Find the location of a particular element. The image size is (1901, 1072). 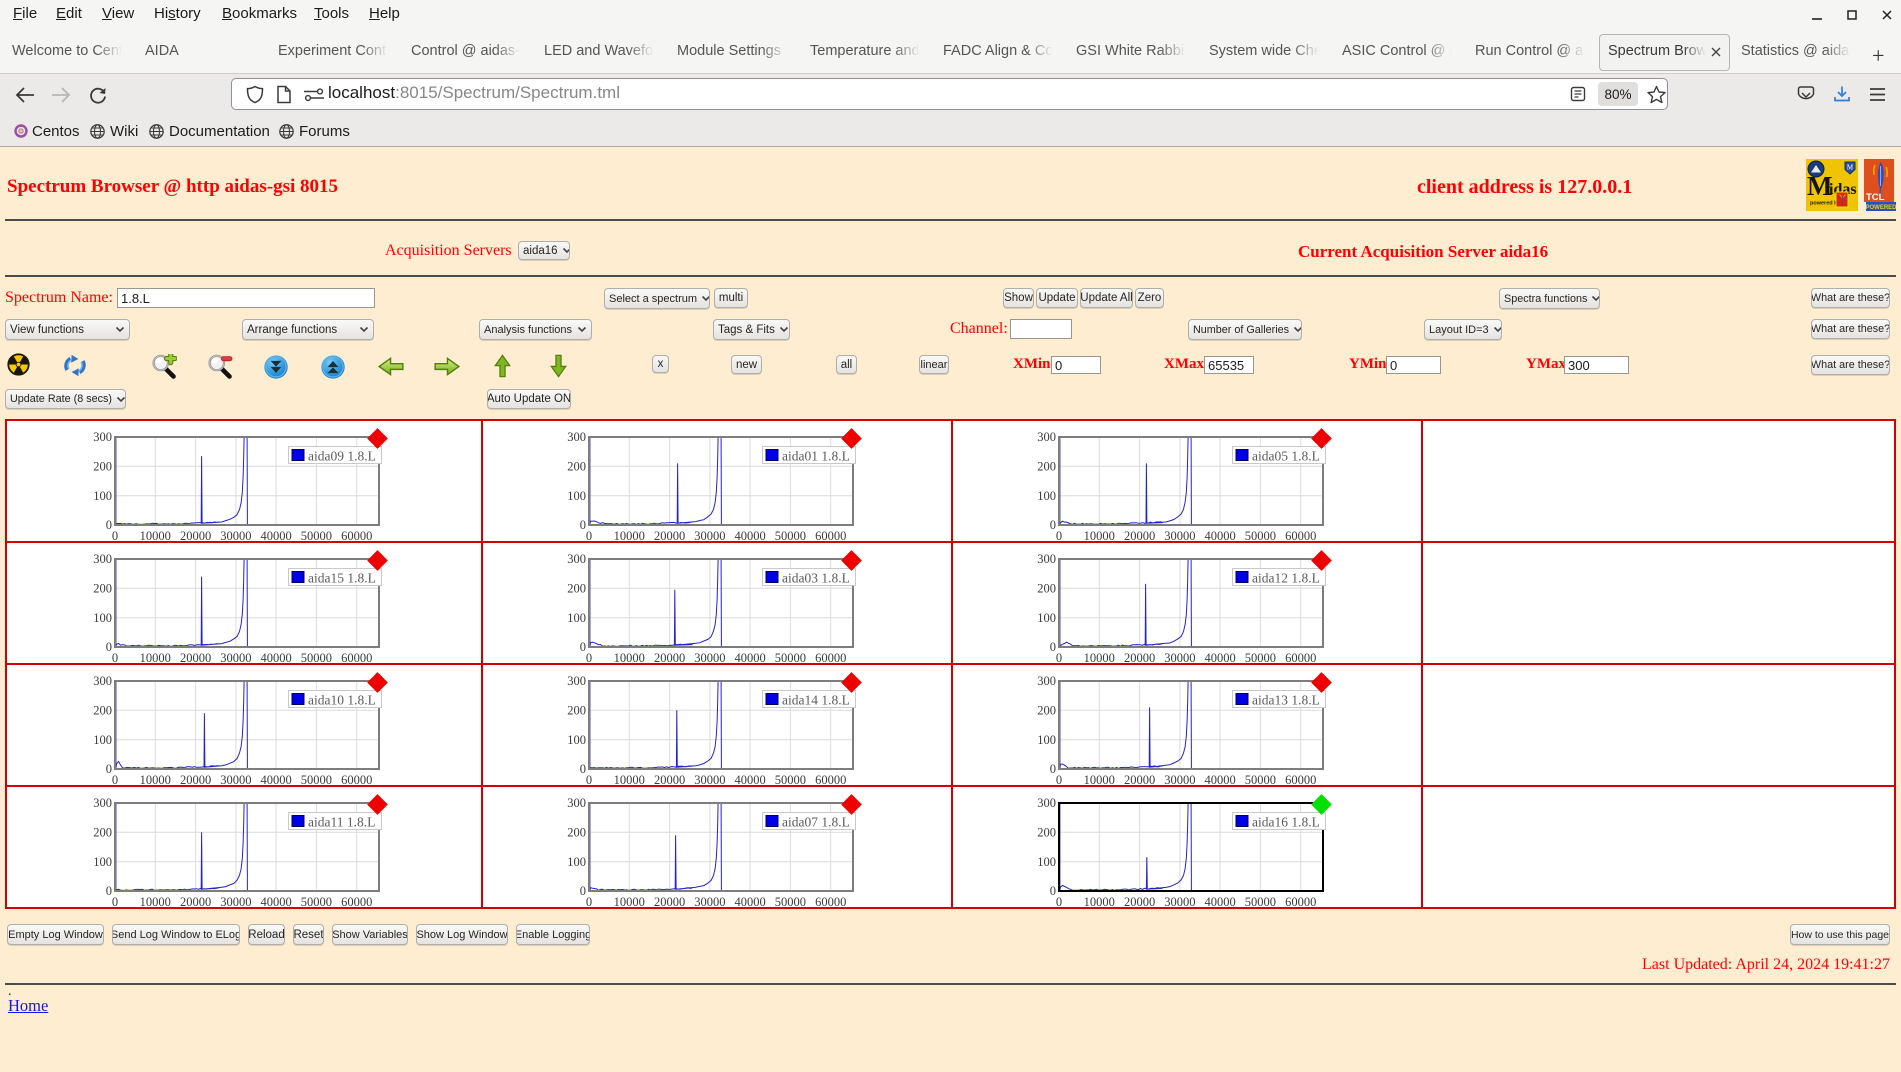

svg-text: aida09 1.8.L is located at coordinates (342, 456).